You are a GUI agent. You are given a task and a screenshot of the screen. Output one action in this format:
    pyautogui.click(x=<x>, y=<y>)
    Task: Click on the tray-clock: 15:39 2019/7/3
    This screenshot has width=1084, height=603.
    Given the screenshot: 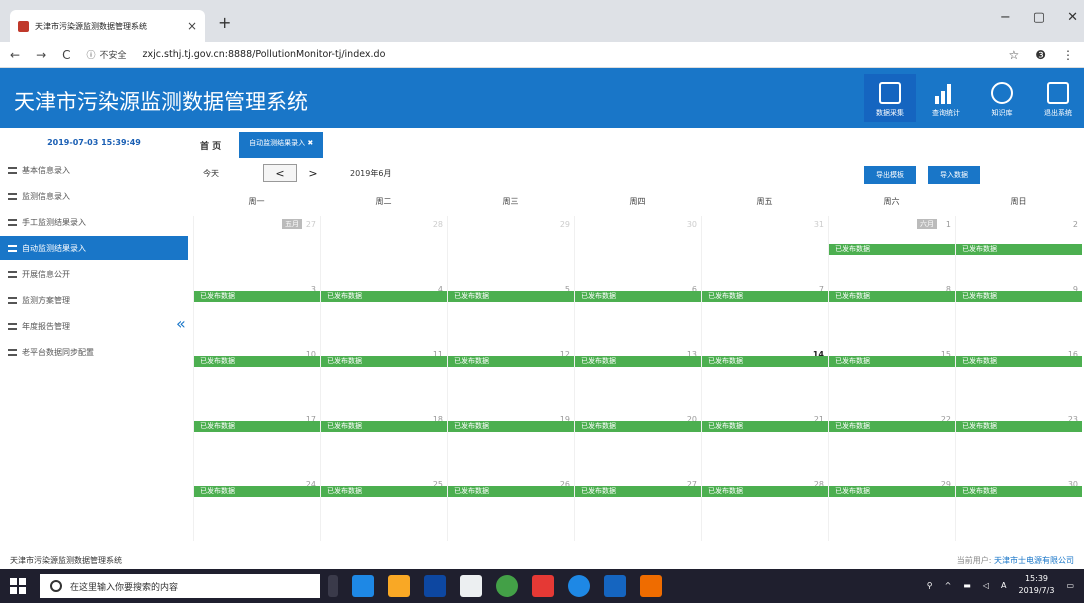 What is the action you would take?
    pyautogui.click(x=1037, y=585)
    